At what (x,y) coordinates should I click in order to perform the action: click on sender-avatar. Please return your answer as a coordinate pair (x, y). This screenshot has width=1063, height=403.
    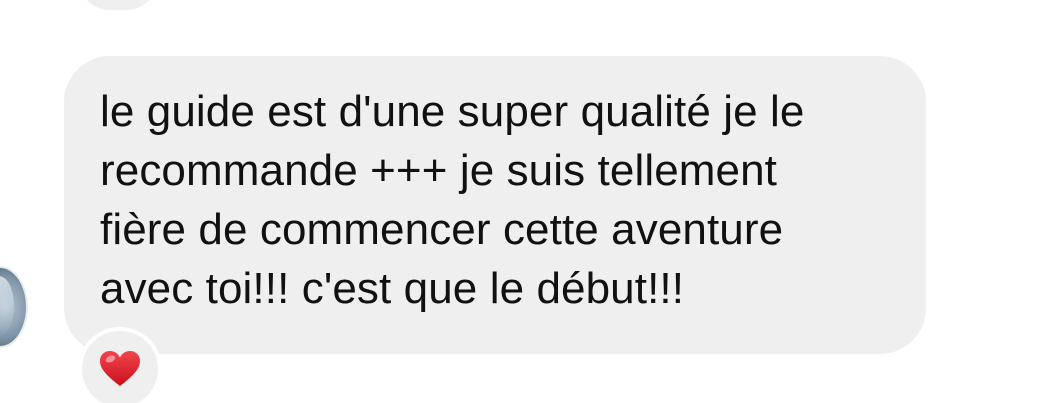
    Looking at the image, I should click on (14, 307).